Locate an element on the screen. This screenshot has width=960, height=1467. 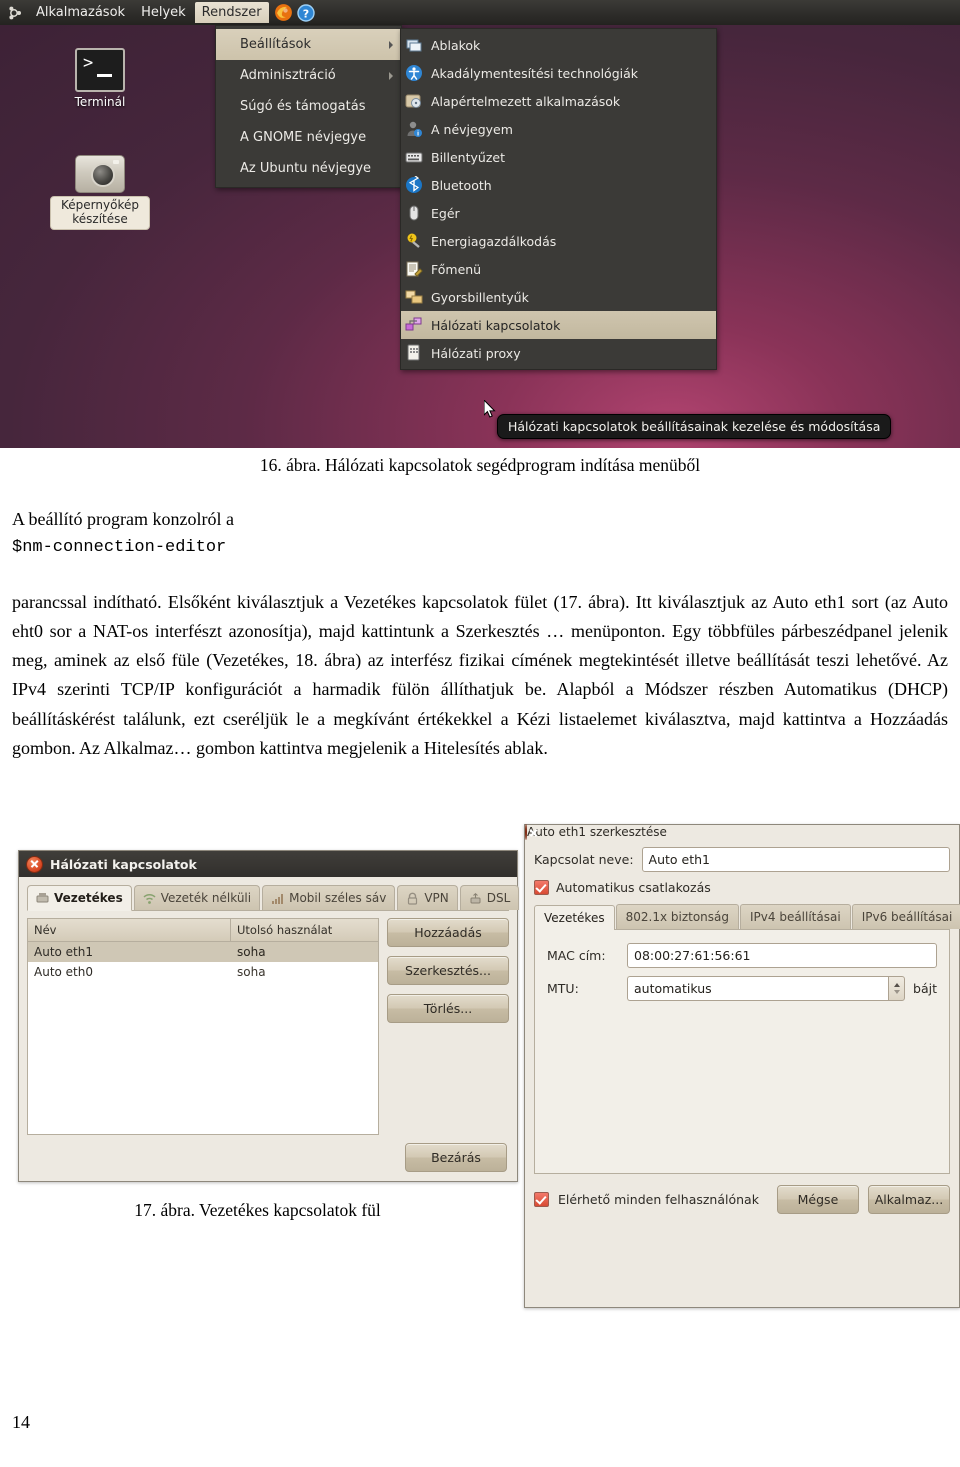
mtu-label: MTU: is located at coordinates (563, 988).